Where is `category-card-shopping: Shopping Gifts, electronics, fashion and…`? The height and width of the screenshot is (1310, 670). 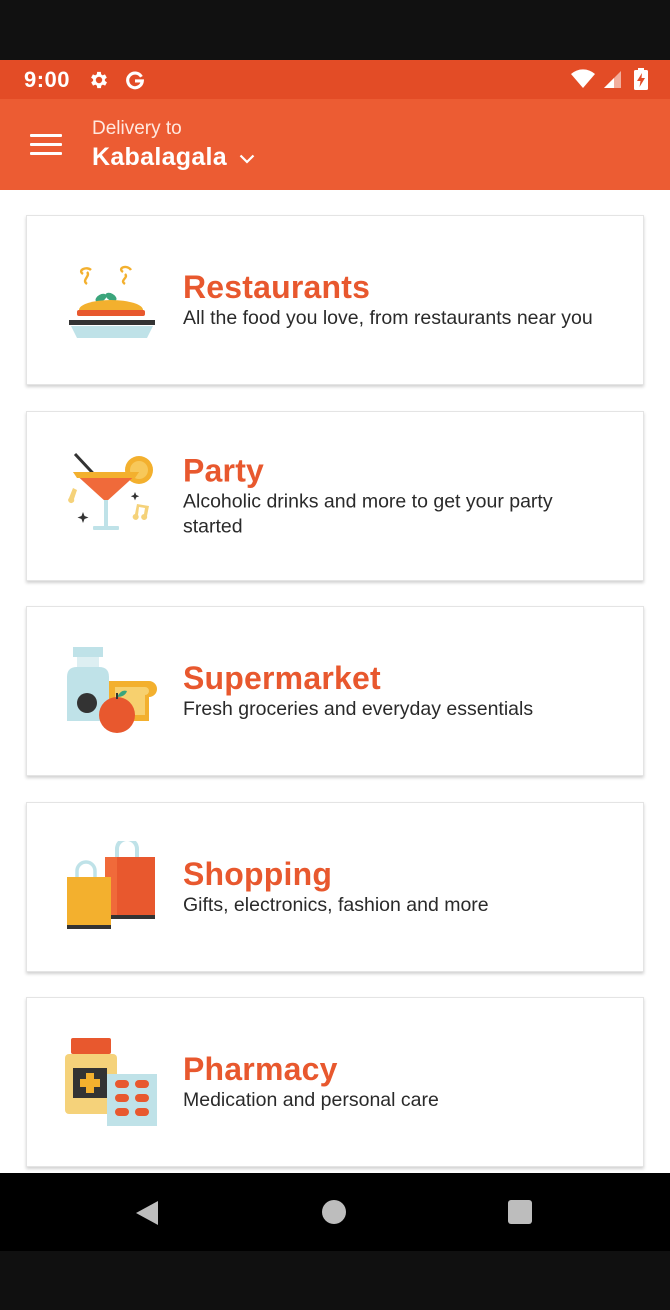
category-card-shopping: Shopping Gifts, electronics, fashion and… is located at coordinates (335, 887).